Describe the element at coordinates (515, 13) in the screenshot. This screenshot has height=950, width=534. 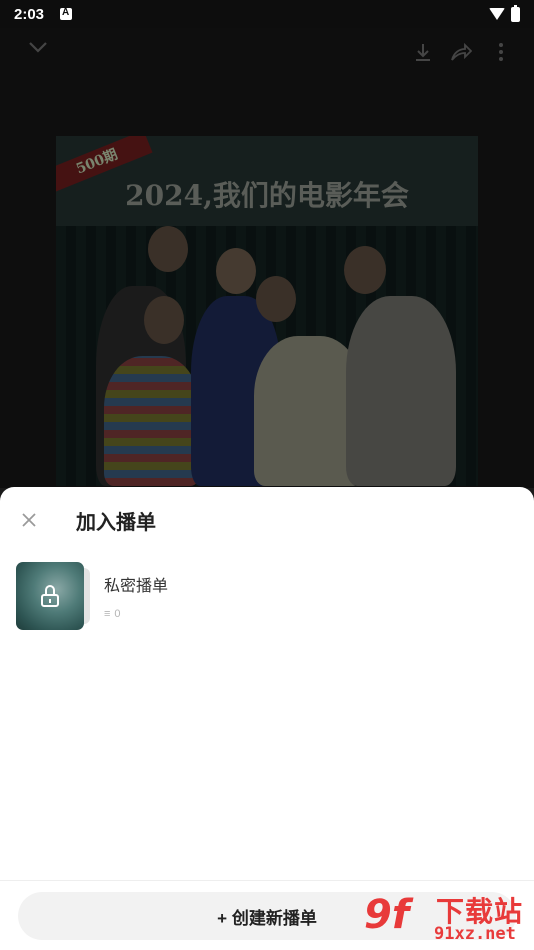
I see `battery-icon` at that location.